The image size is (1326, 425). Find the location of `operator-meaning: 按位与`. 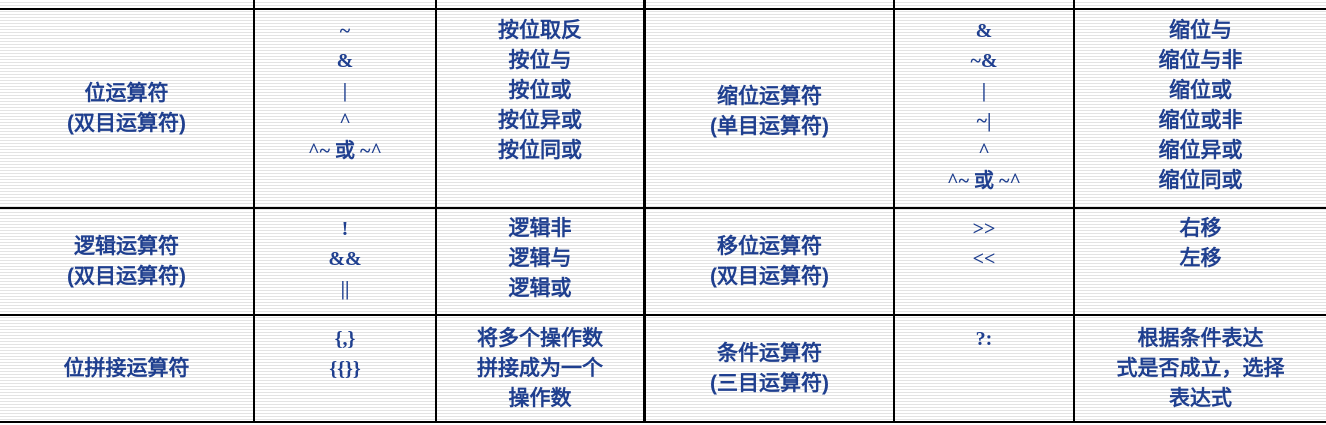

operator-meaning: 按位与 is located at coordinates (540, 60).